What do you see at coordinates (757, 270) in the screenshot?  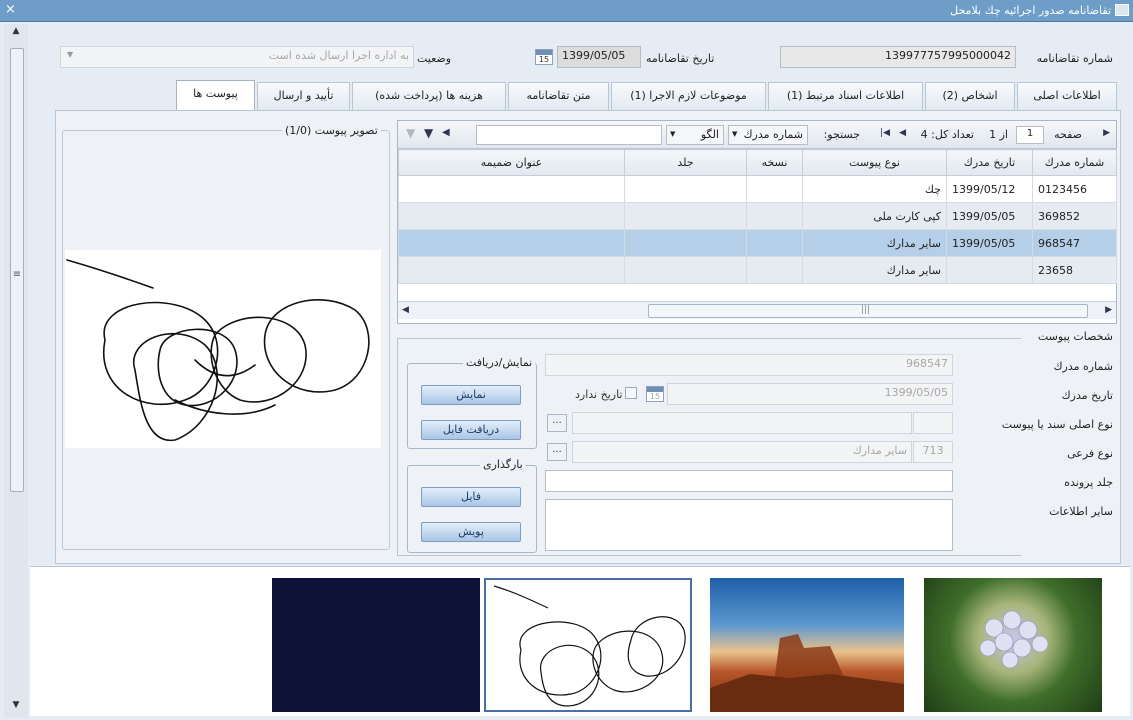 I see `table-row: 23658 سایر مدارك` at bounding box center [757, 270].